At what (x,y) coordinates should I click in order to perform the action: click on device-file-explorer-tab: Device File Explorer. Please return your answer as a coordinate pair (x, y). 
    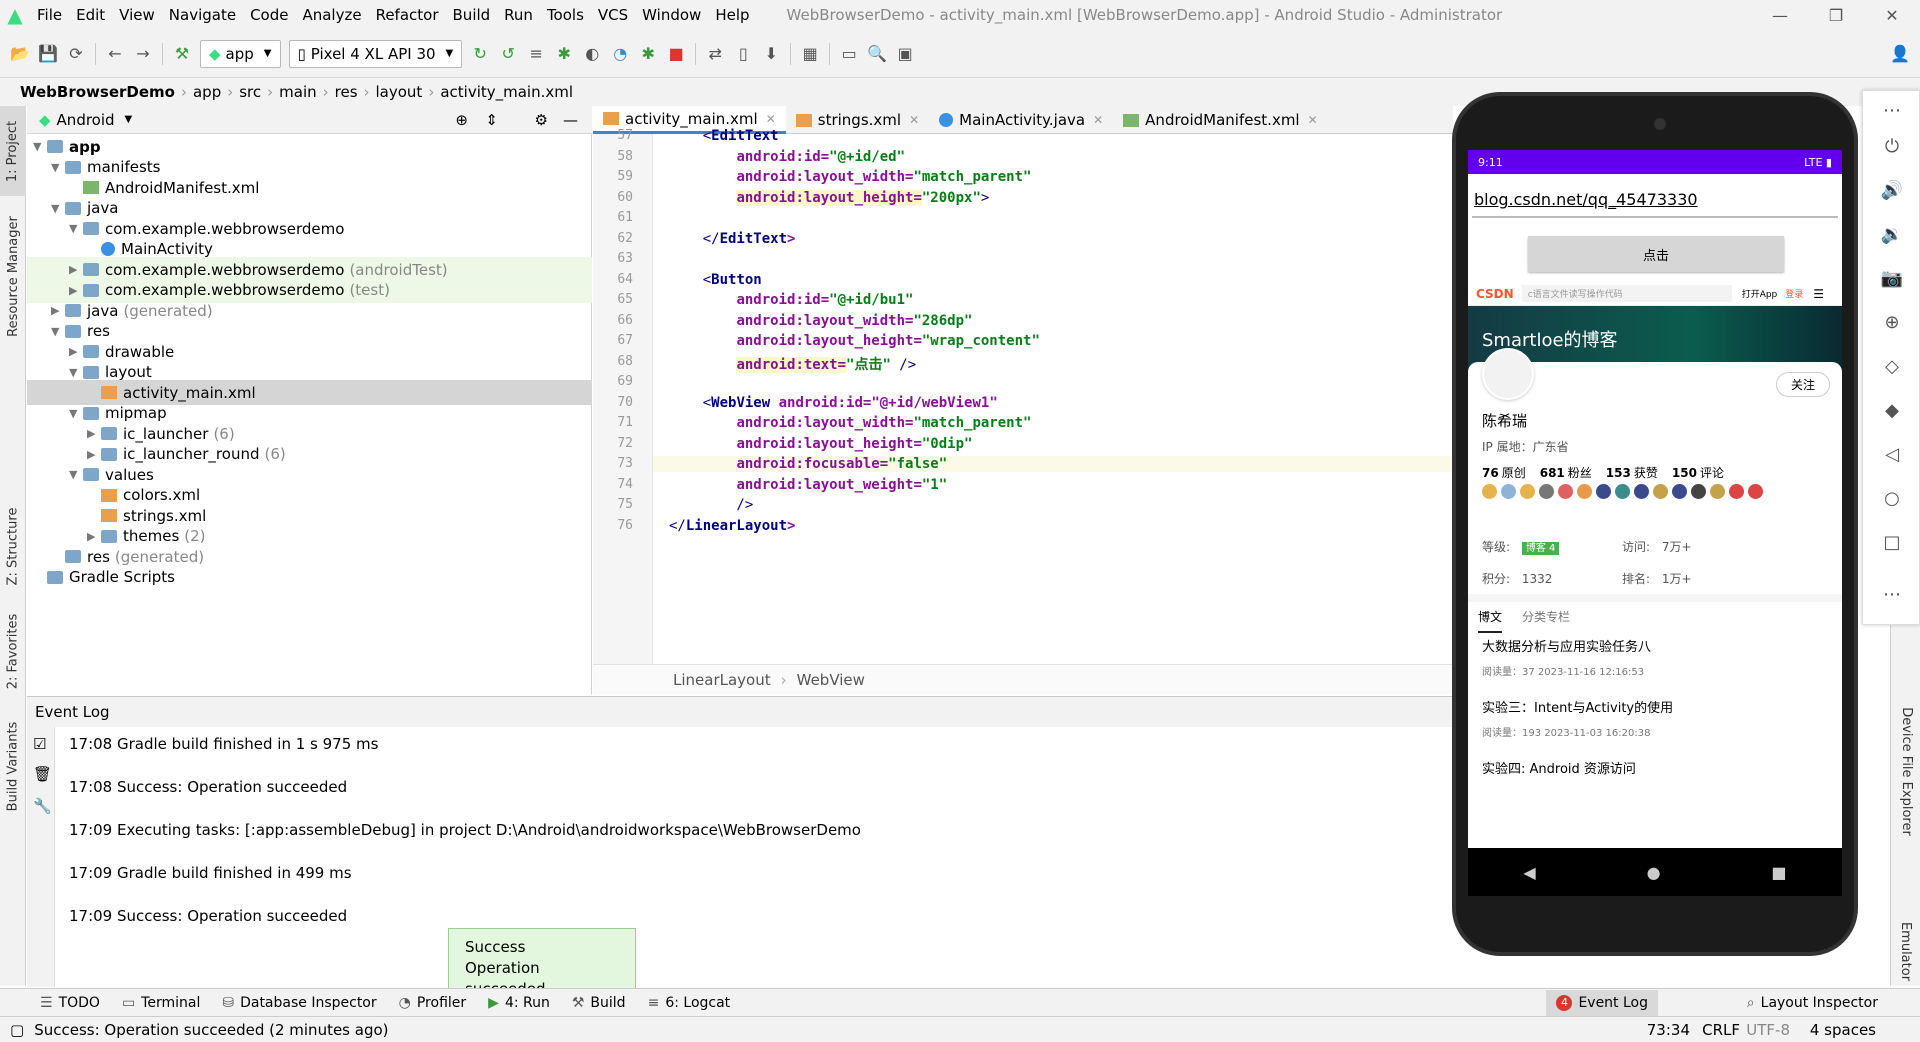
    Looking at the image, I should click on (1906, 771).